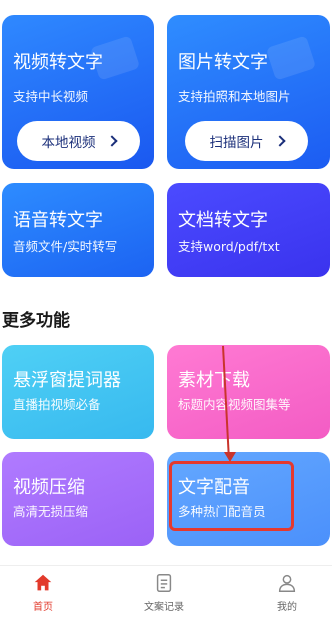 The height and width of the screenshot is (627, 332). What do you see at coordinates (58, 62) in the screenshot?
I see `card-title: 视频转文字` at bounding box center [58, 62].